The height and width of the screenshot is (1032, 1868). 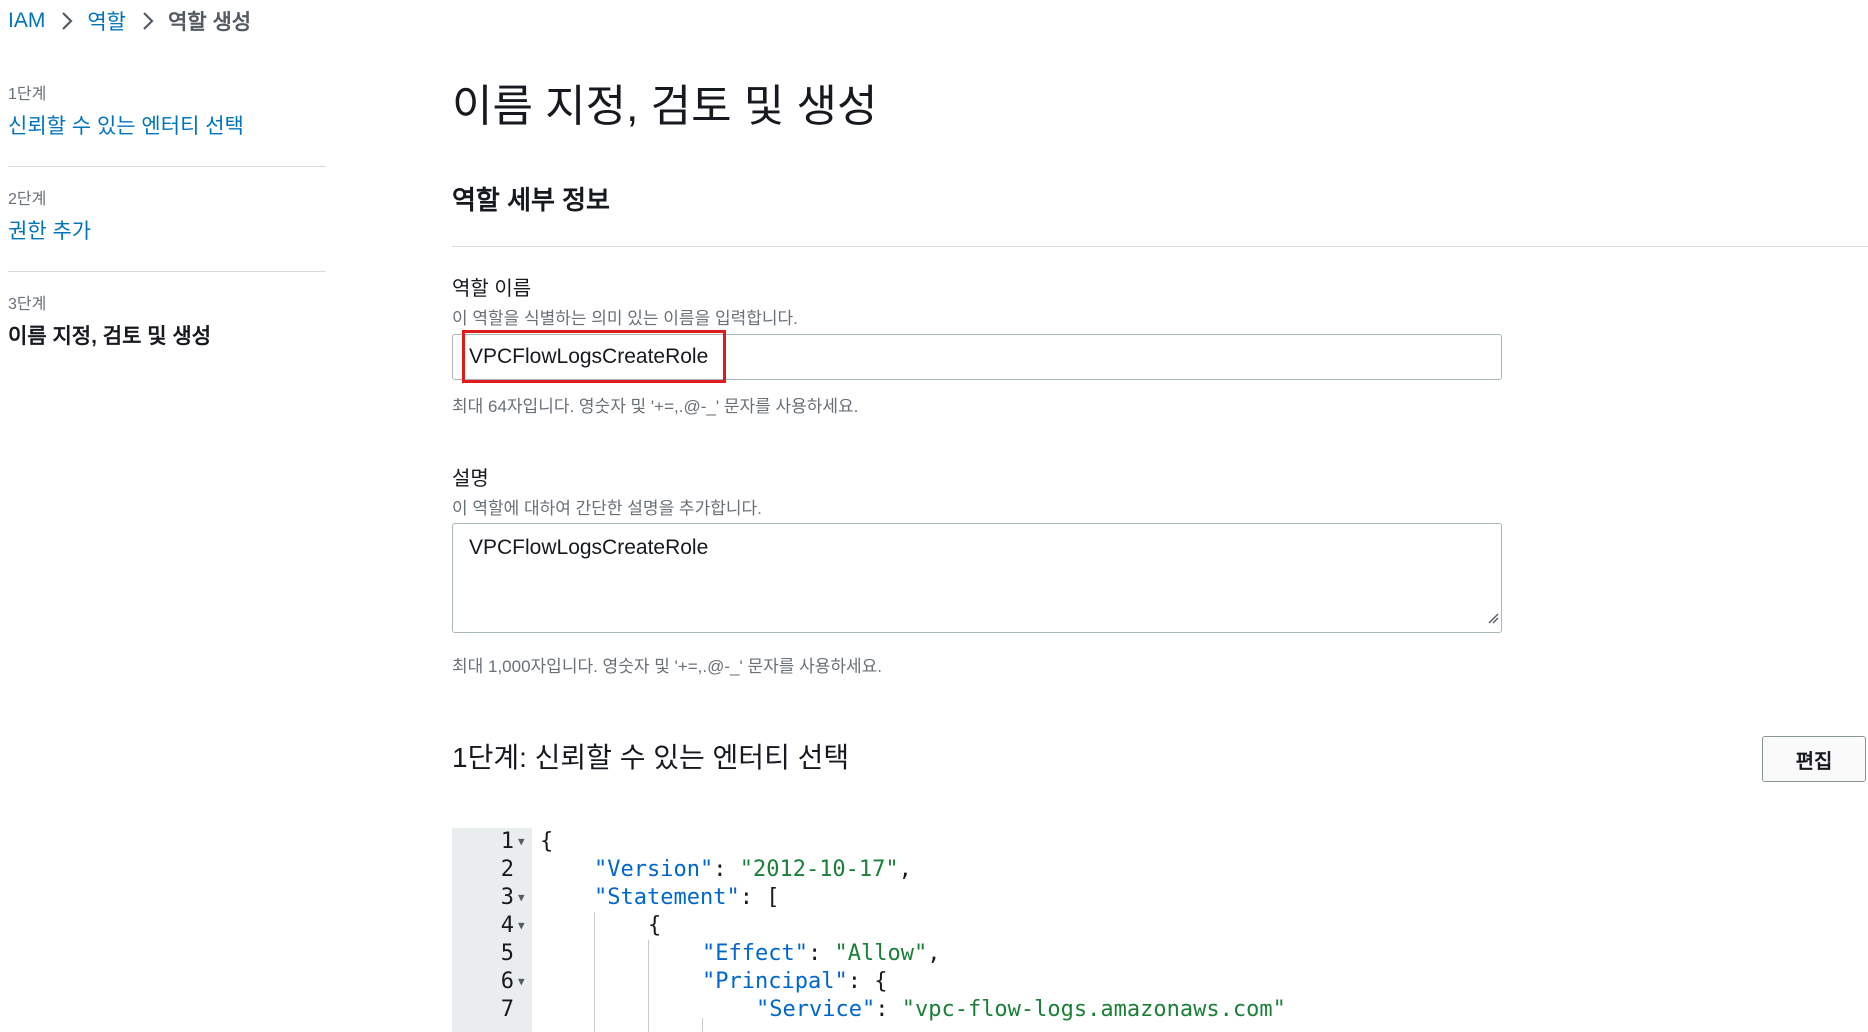 What do you see at coordinates (867, 981) in the screenshot?
I see `json-punct: : {` at bounding box center [867, 981].